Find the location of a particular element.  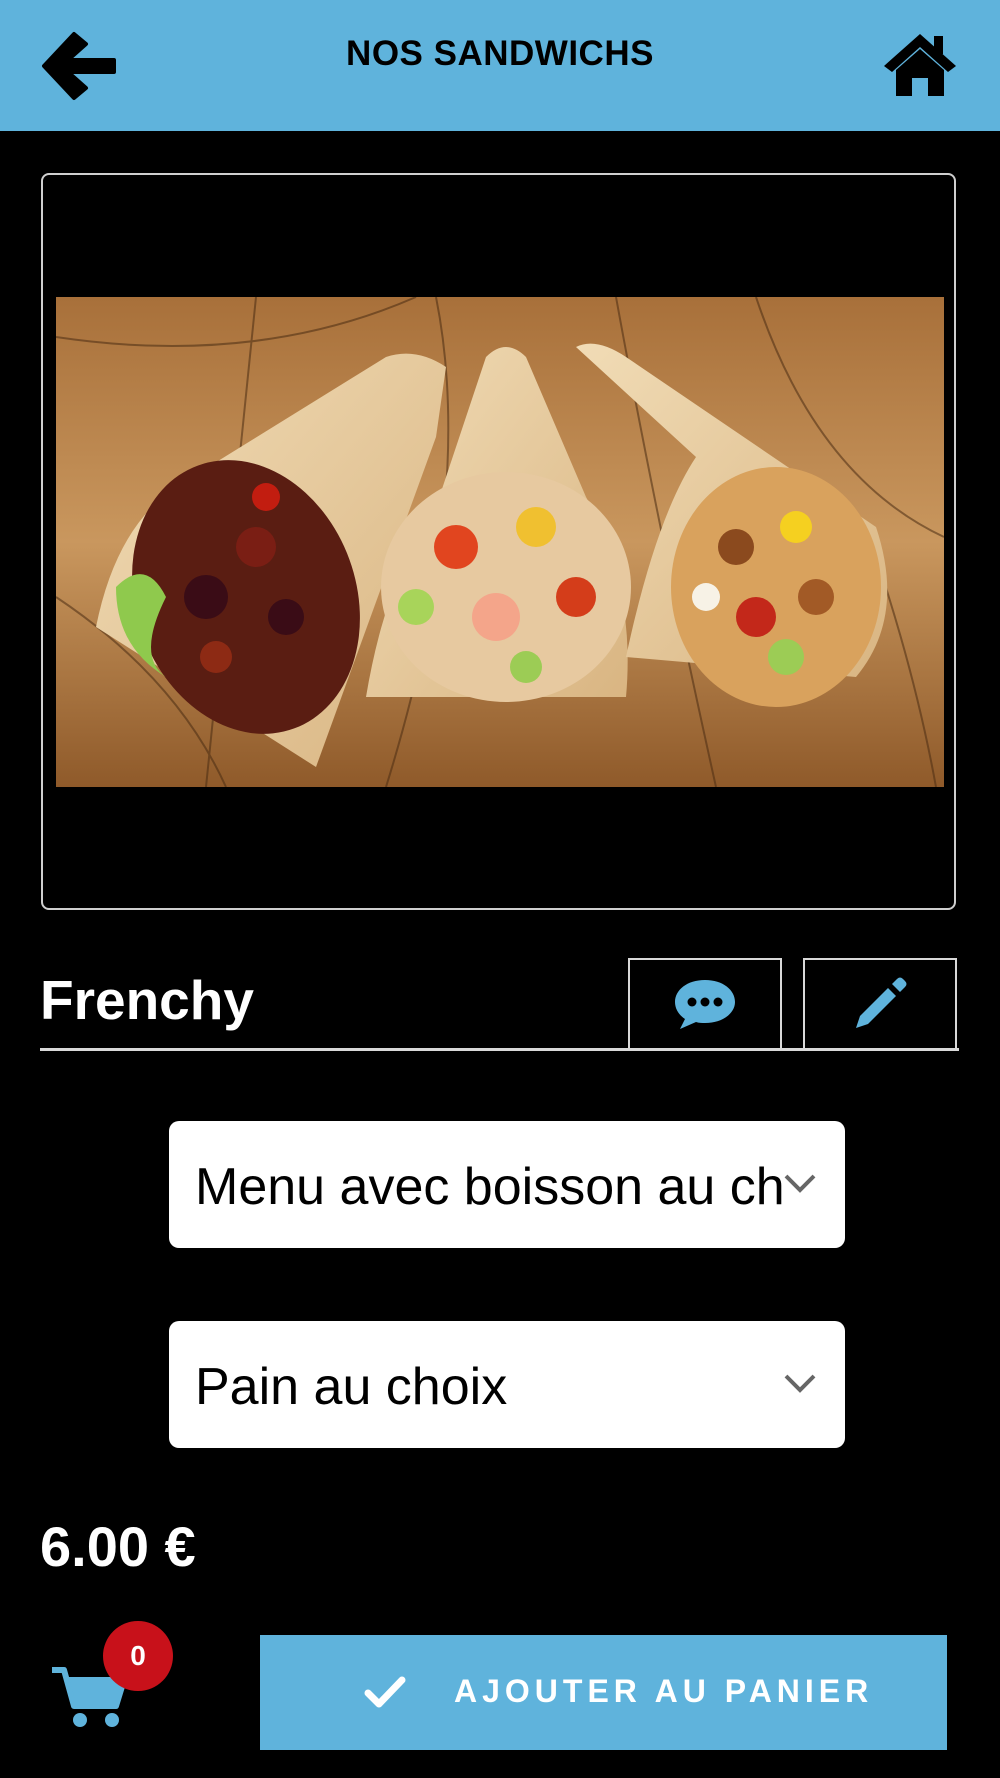

comment-button is located at coordinates (705, 1003).